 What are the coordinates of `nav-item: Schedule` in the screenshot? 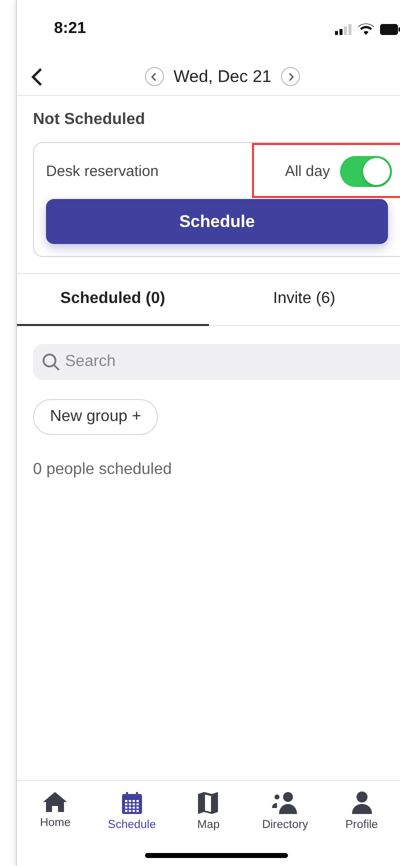 It's located at (132, 813).